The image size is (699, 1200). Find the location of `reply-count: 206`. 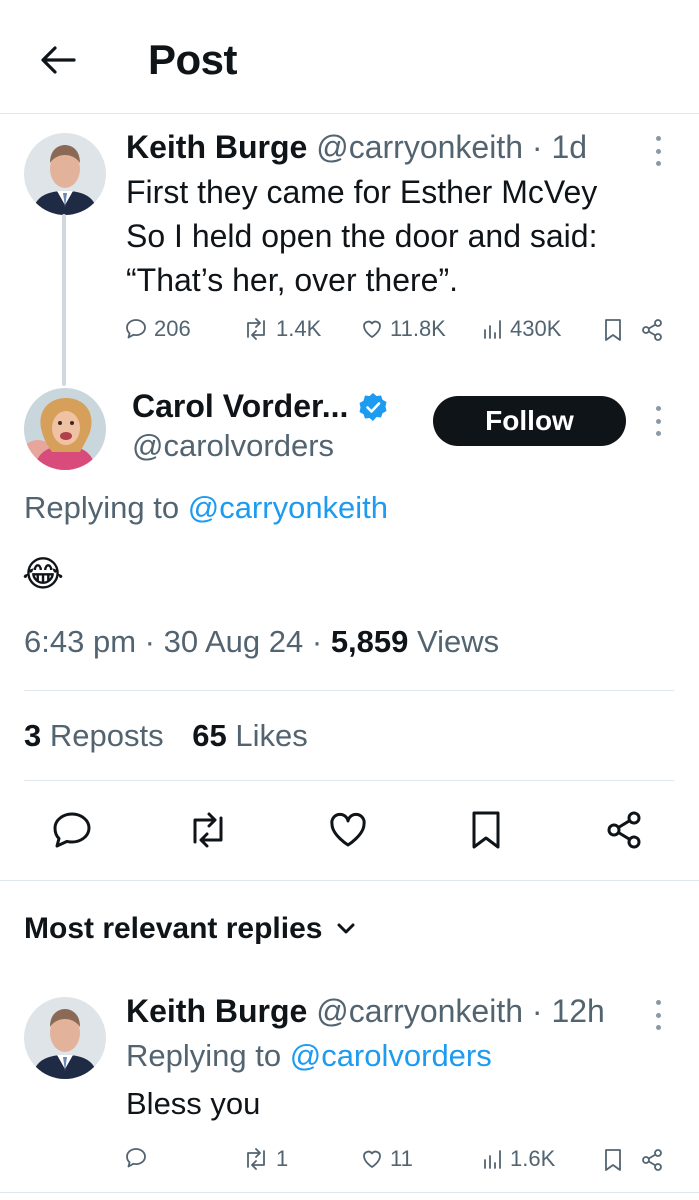

reply-count: 206 is located at coordinates (172, 328).